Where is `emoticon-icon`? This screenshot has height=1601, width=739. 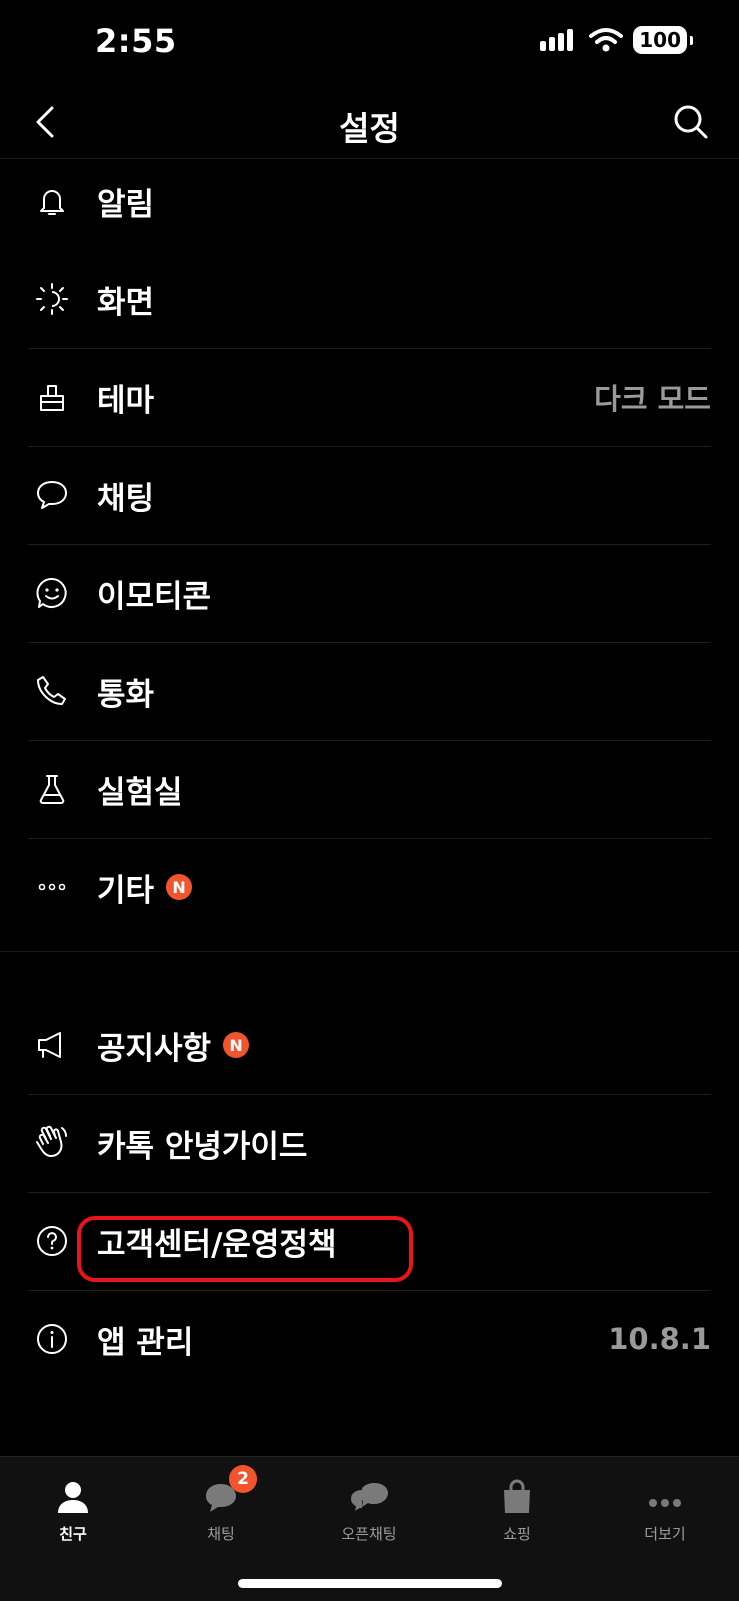
emoticon-icon is located at coordinates (52, 593).